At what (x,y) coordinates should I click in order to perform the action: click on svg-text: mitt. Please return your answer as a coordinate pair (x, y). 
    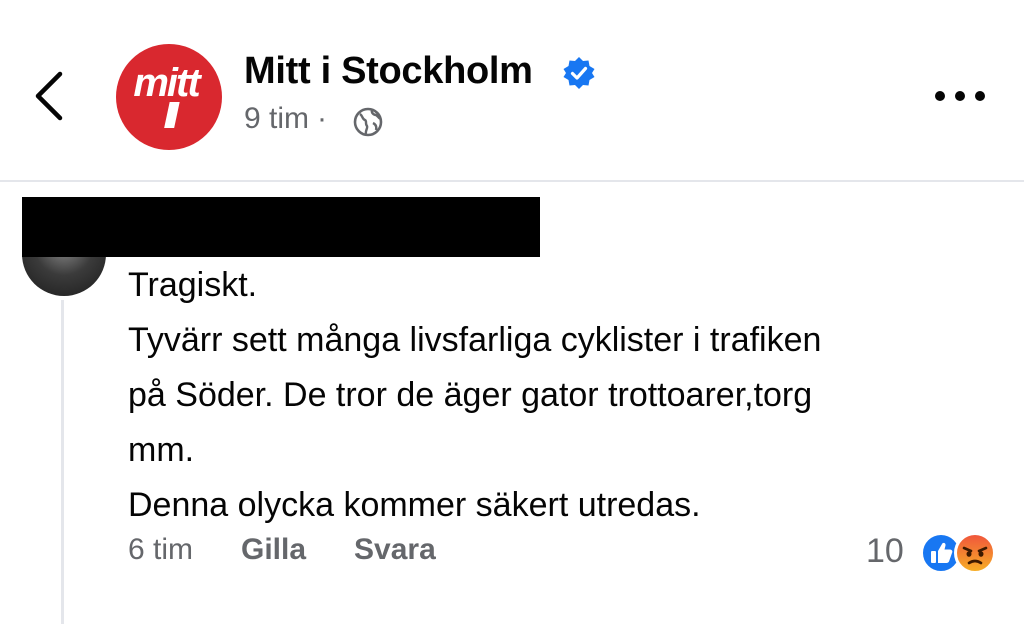
    Looking at the image, I should click on (167, 83).